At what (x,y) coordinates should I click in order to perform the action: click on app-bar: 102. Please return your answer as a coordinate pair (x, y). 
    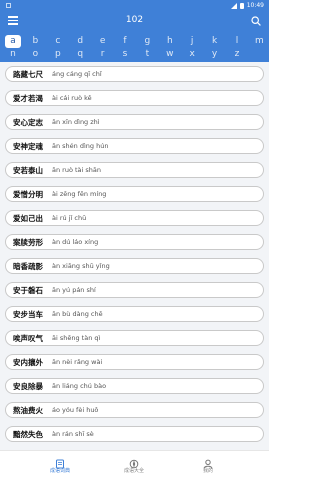
    Looking at the image, I should click on (134, 21).